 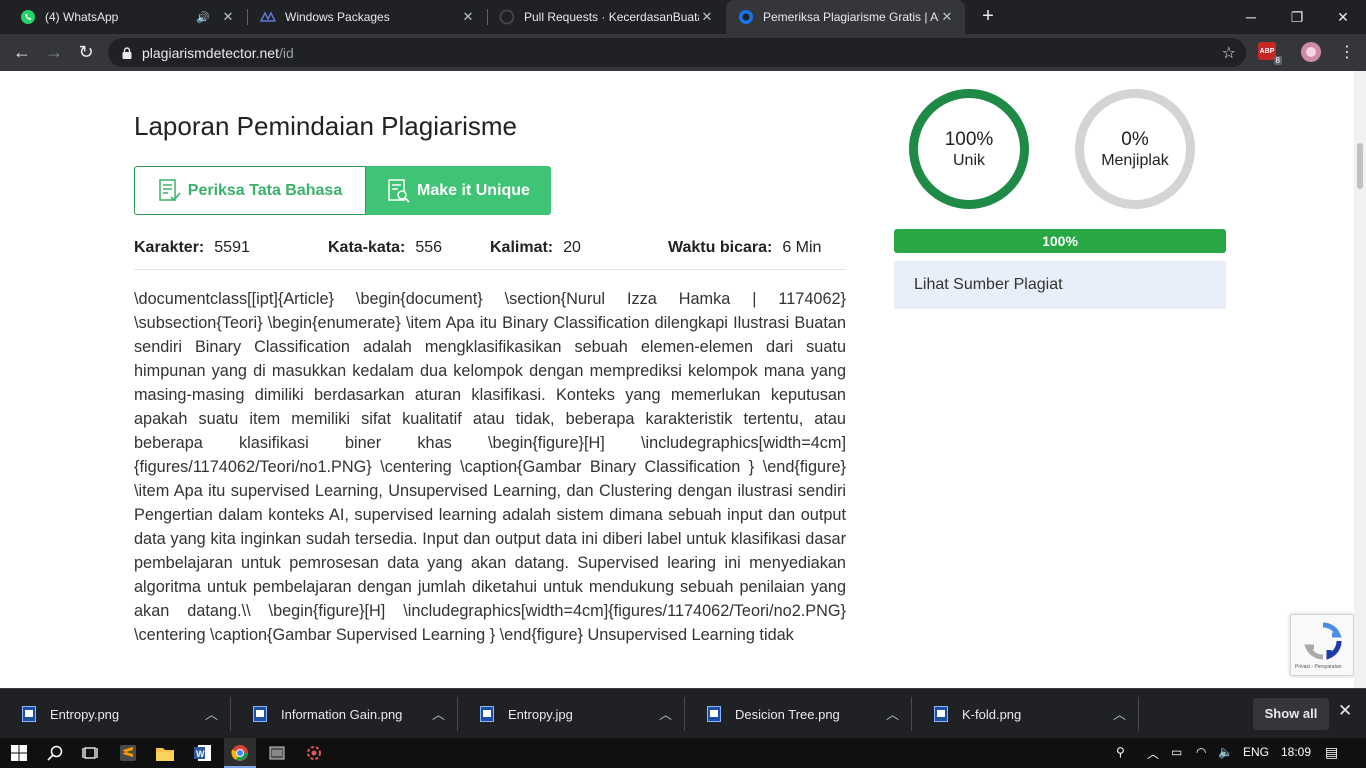 I want to click on url-path: /id, so click(x=286, y=52).